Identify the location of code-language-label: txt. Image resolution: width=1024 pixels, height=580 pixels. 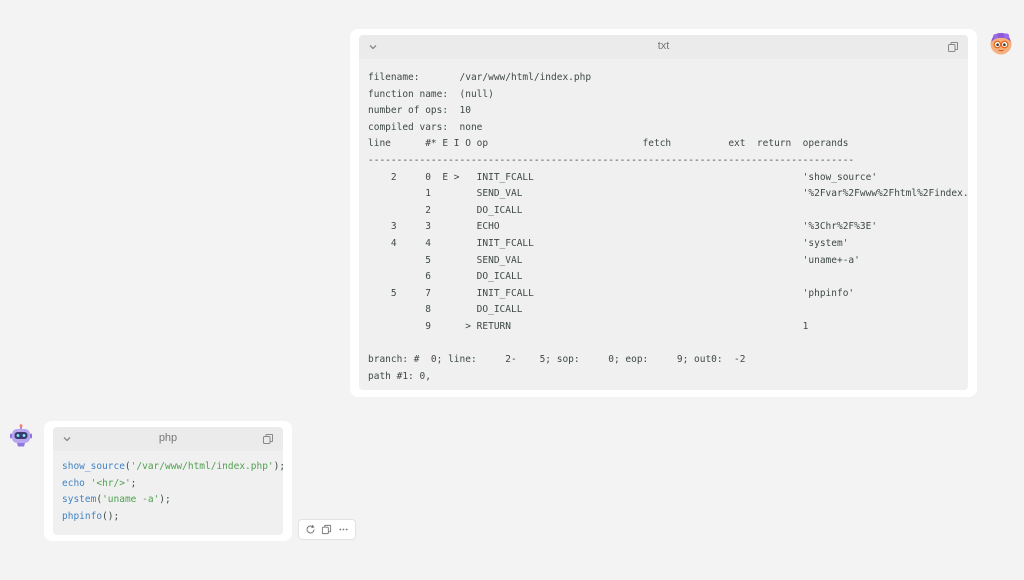
(663, 46).